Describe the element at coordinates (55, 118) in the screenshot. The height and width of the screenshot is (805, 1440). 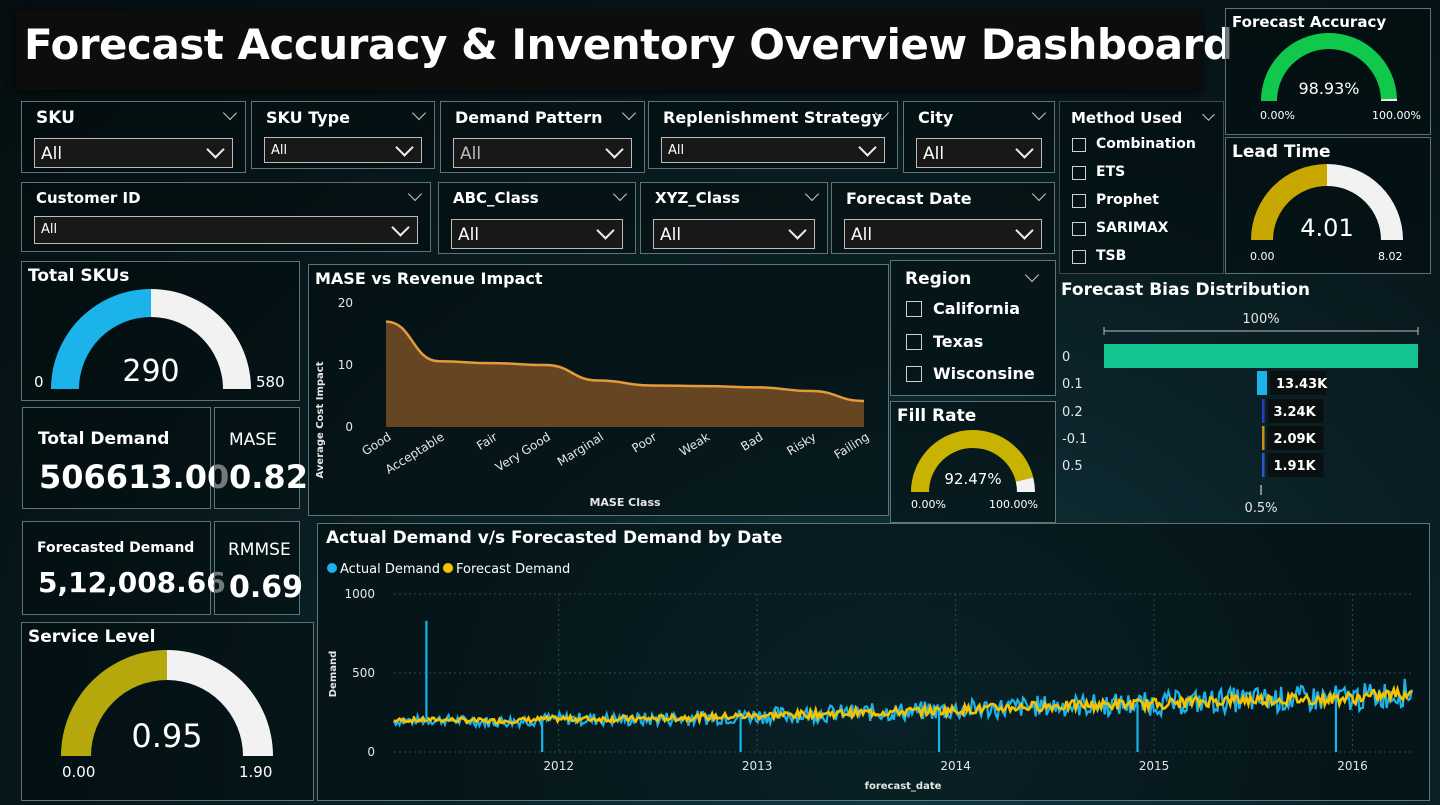
I see `sku-slicer-label: SKU` at that location.